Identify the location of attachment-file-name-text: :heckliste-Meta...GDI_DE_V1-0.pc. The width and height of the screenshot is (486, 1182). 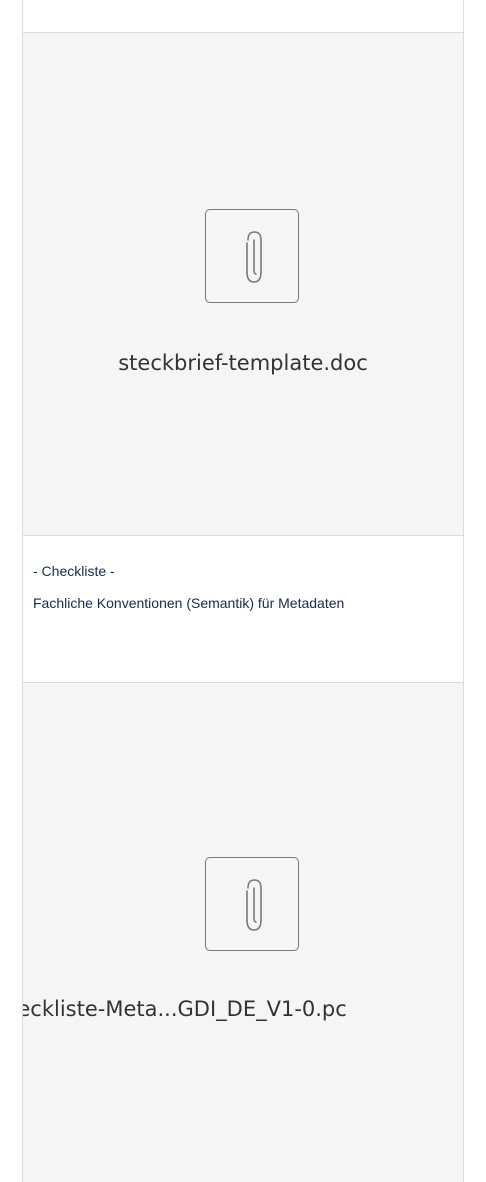
(184, 1009).